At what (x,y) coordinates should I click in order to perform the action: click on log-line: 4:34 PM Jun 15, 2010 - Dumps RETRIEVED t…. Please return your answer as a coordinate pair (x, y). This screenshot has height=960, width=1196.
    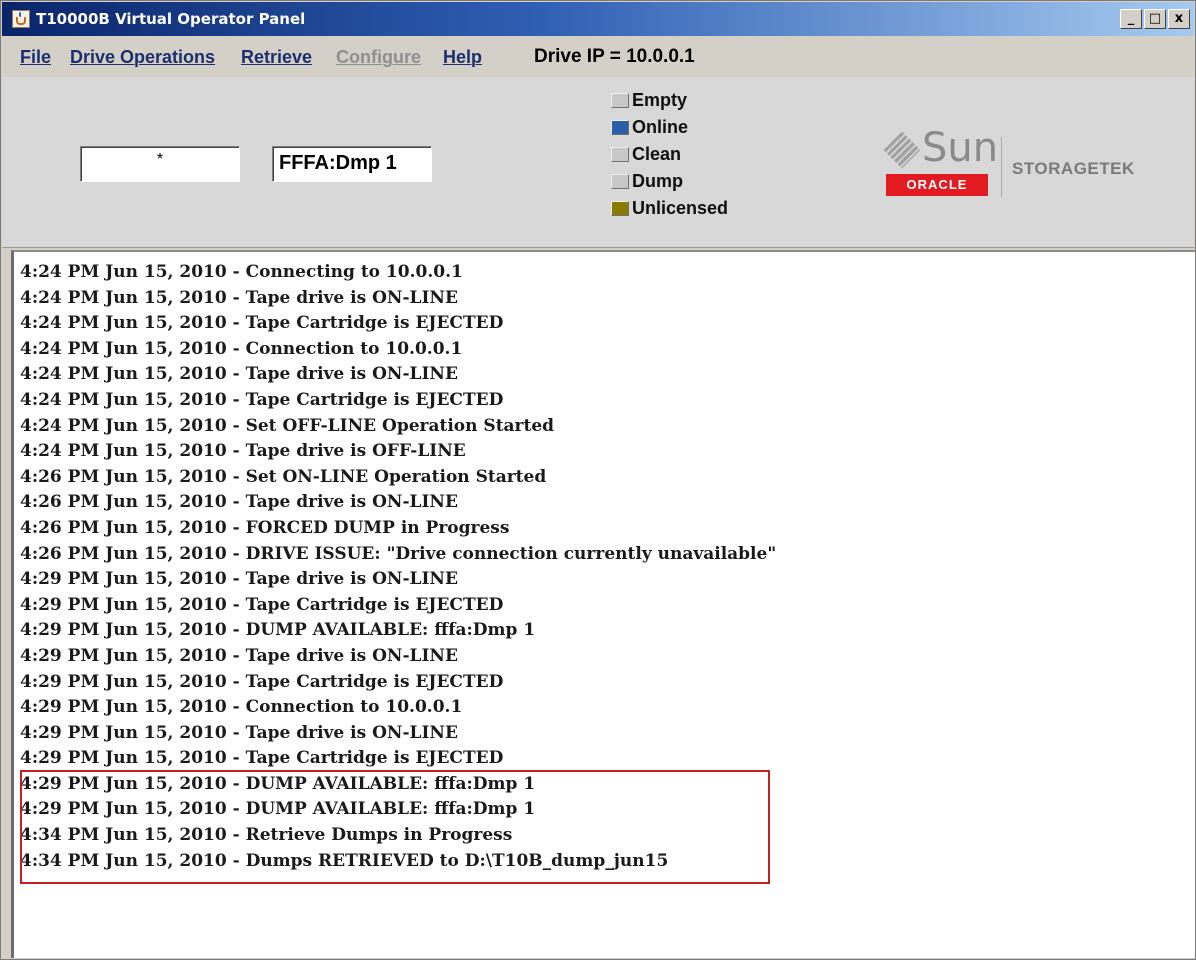
    Looking at the image, I should click on (344, 860).